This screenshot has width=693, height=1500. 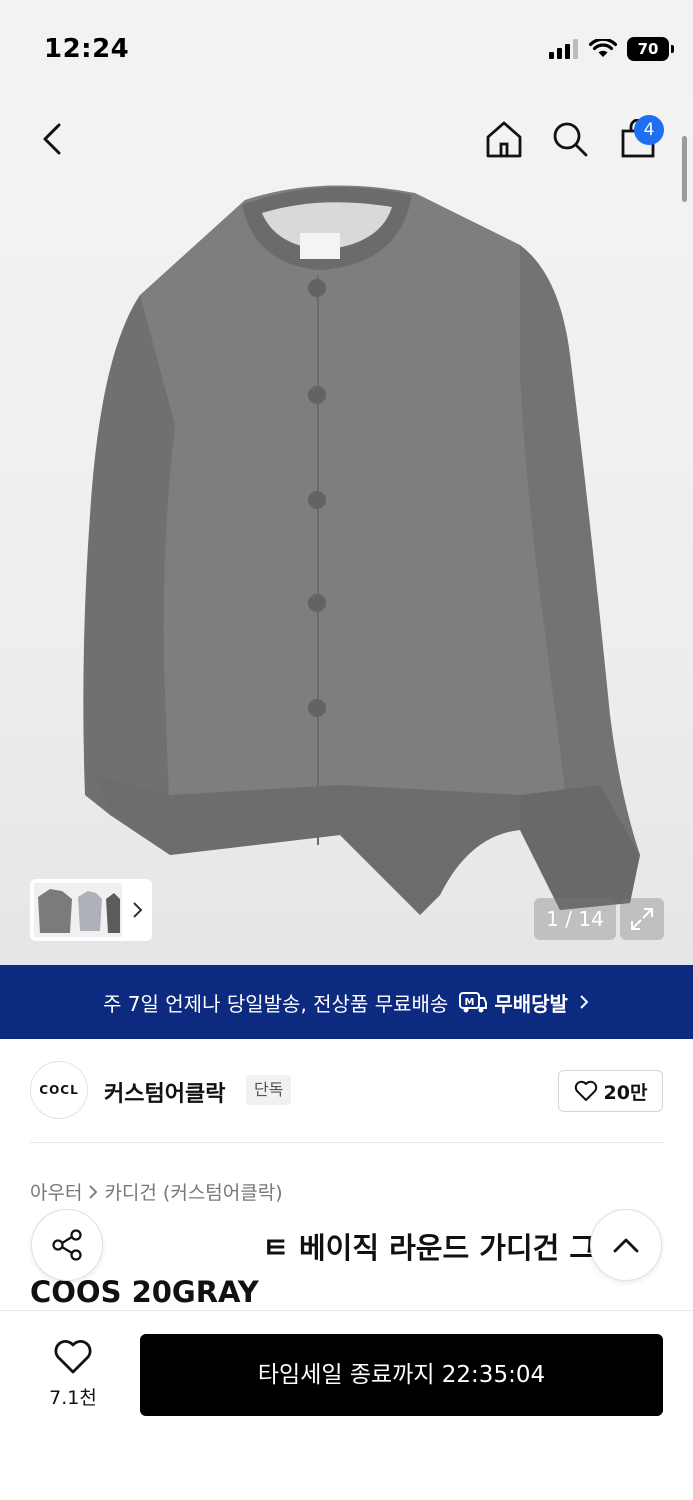 I want to click on truck-badge-letter: M, so click(x=470, y=1002).